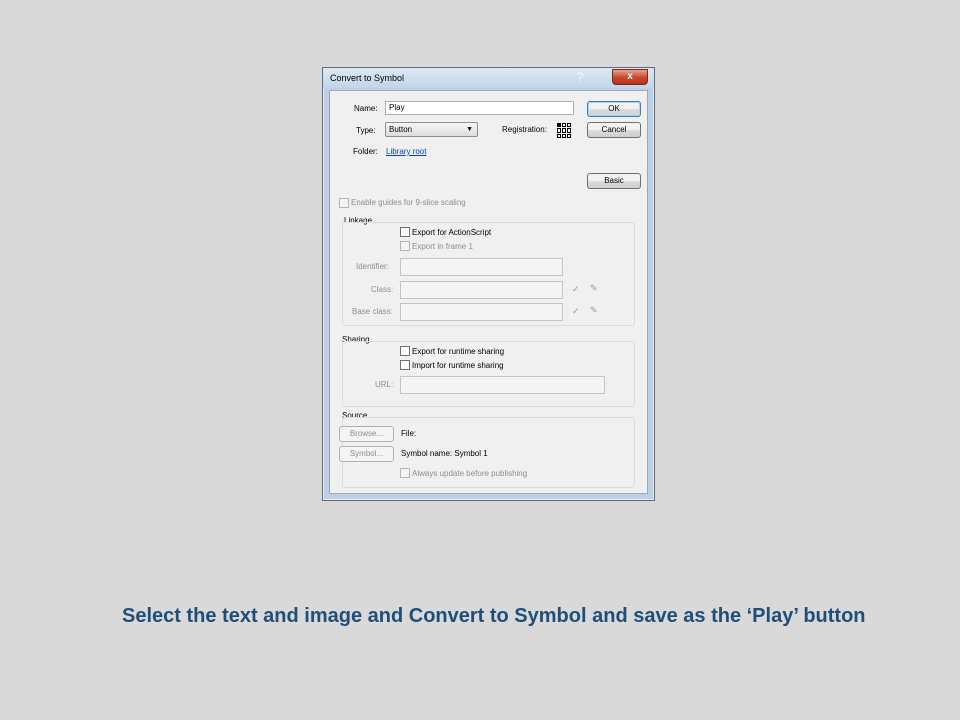  Describe the element at coordinates (405, 365) in the screenshot. I see `import-runtime-checkbox` at that location.